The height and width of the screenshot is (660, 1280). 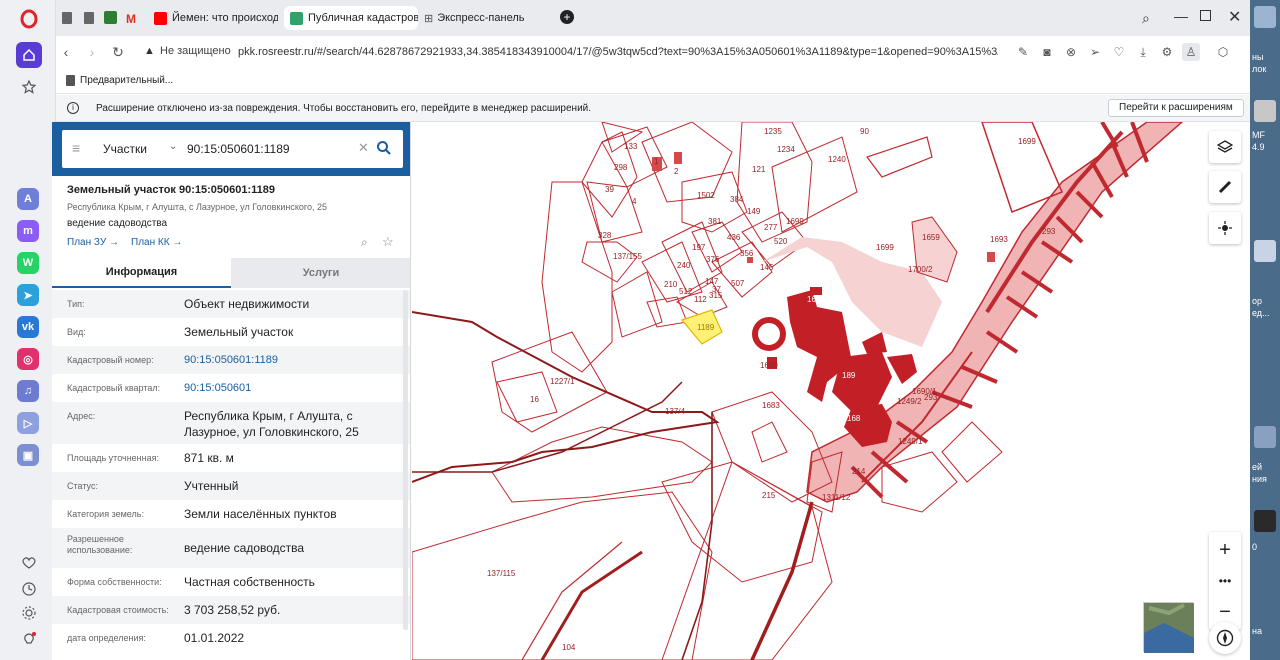 What do you see at coordinates (131, 19) in the screenshot?
I see `gmail-icon: M` at bounding box center [131, 19].